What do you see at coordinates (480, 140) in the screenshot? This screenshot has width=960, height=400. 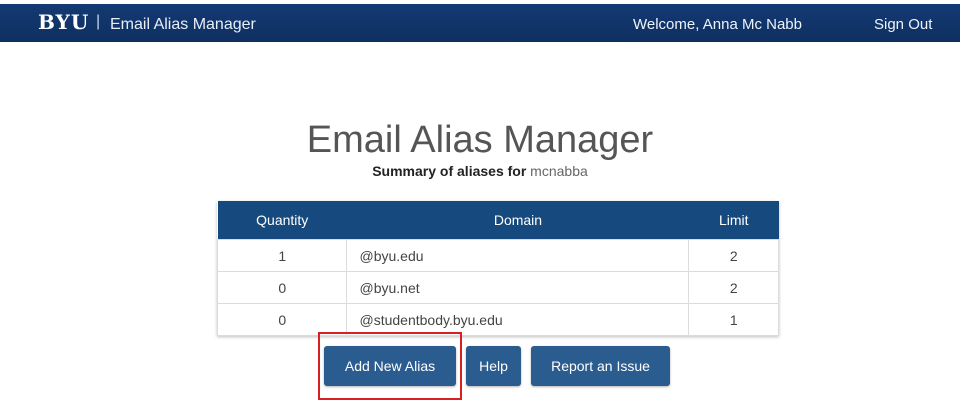 I see `page-title: Email Alias Manager` at bounding box center [480, 140].